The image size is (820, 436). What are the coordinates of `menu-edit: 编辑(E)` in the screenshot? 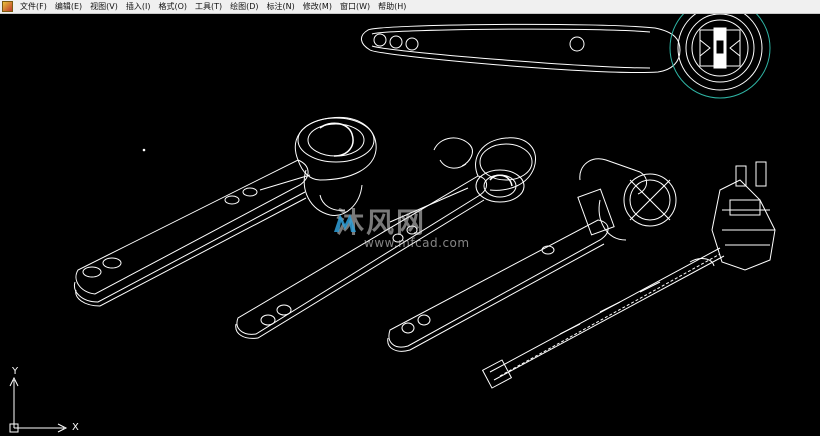 It's located at (68, 6).